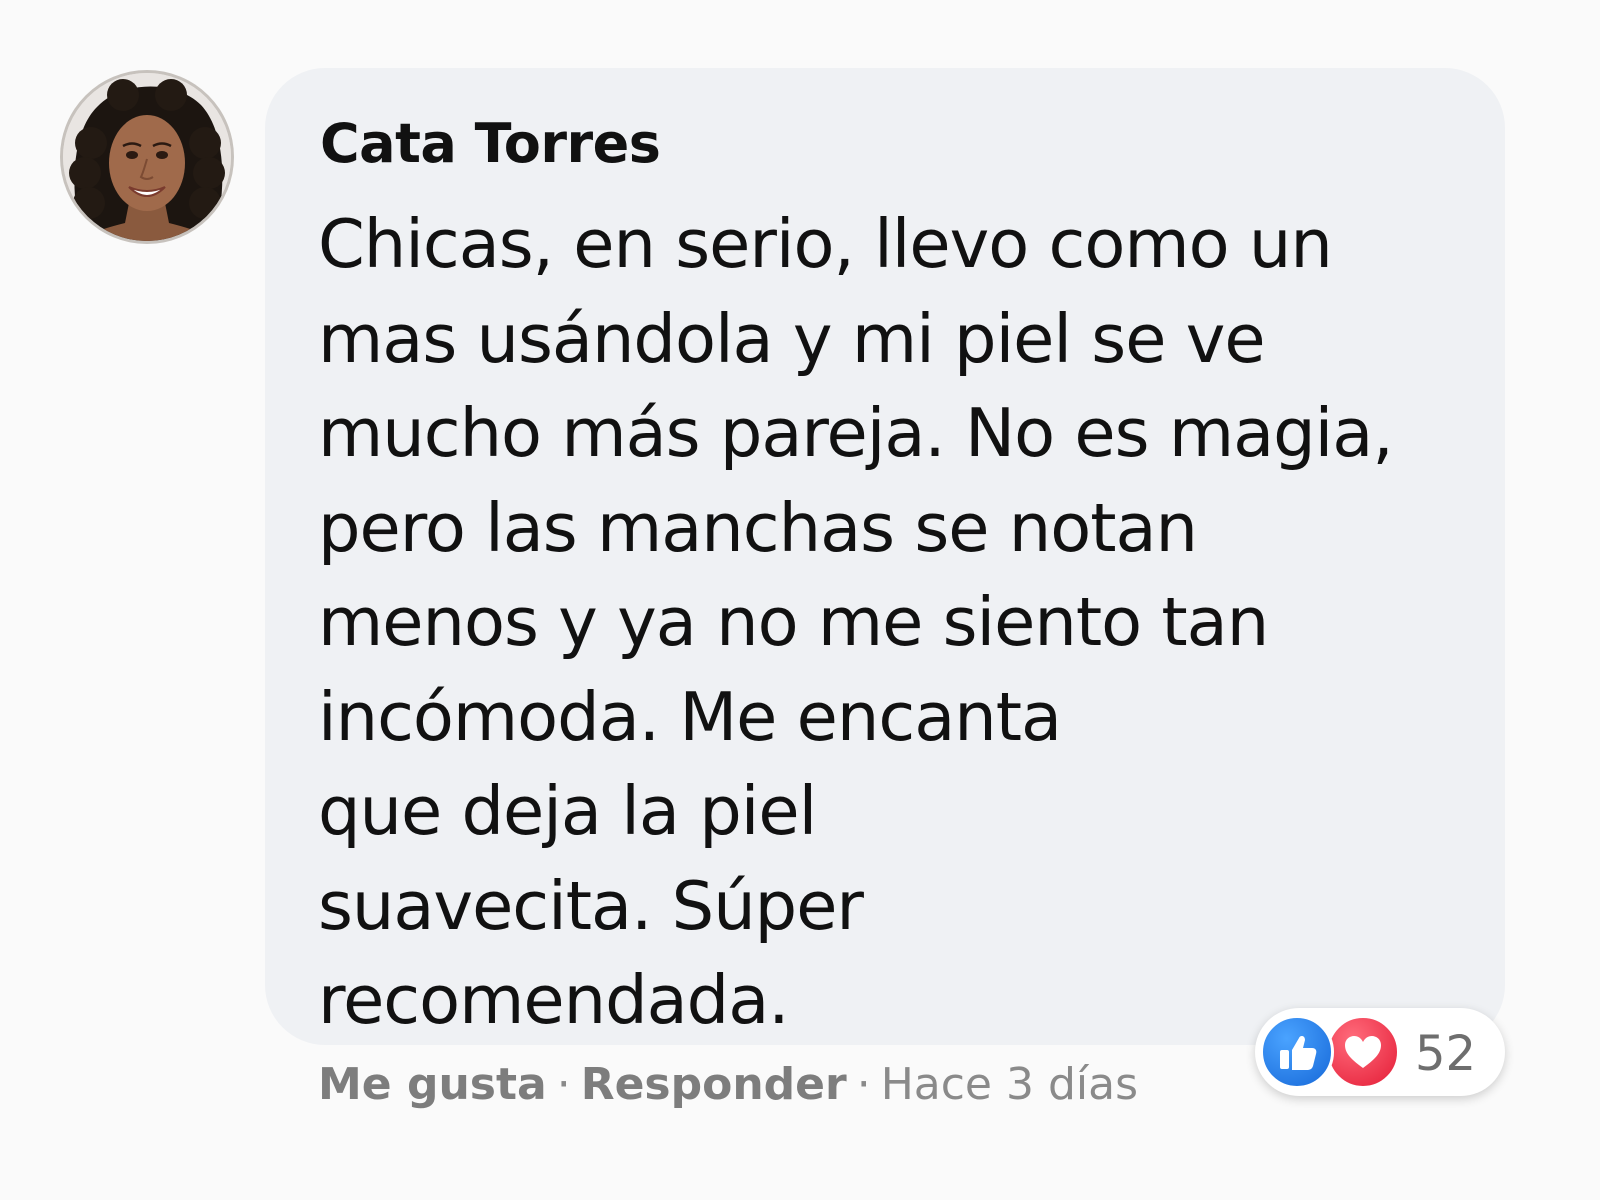 Image resolution: width=1600 pixels, height=1200 pixels. I want to click on thumbs-up-icon, so click(1297, 1052).